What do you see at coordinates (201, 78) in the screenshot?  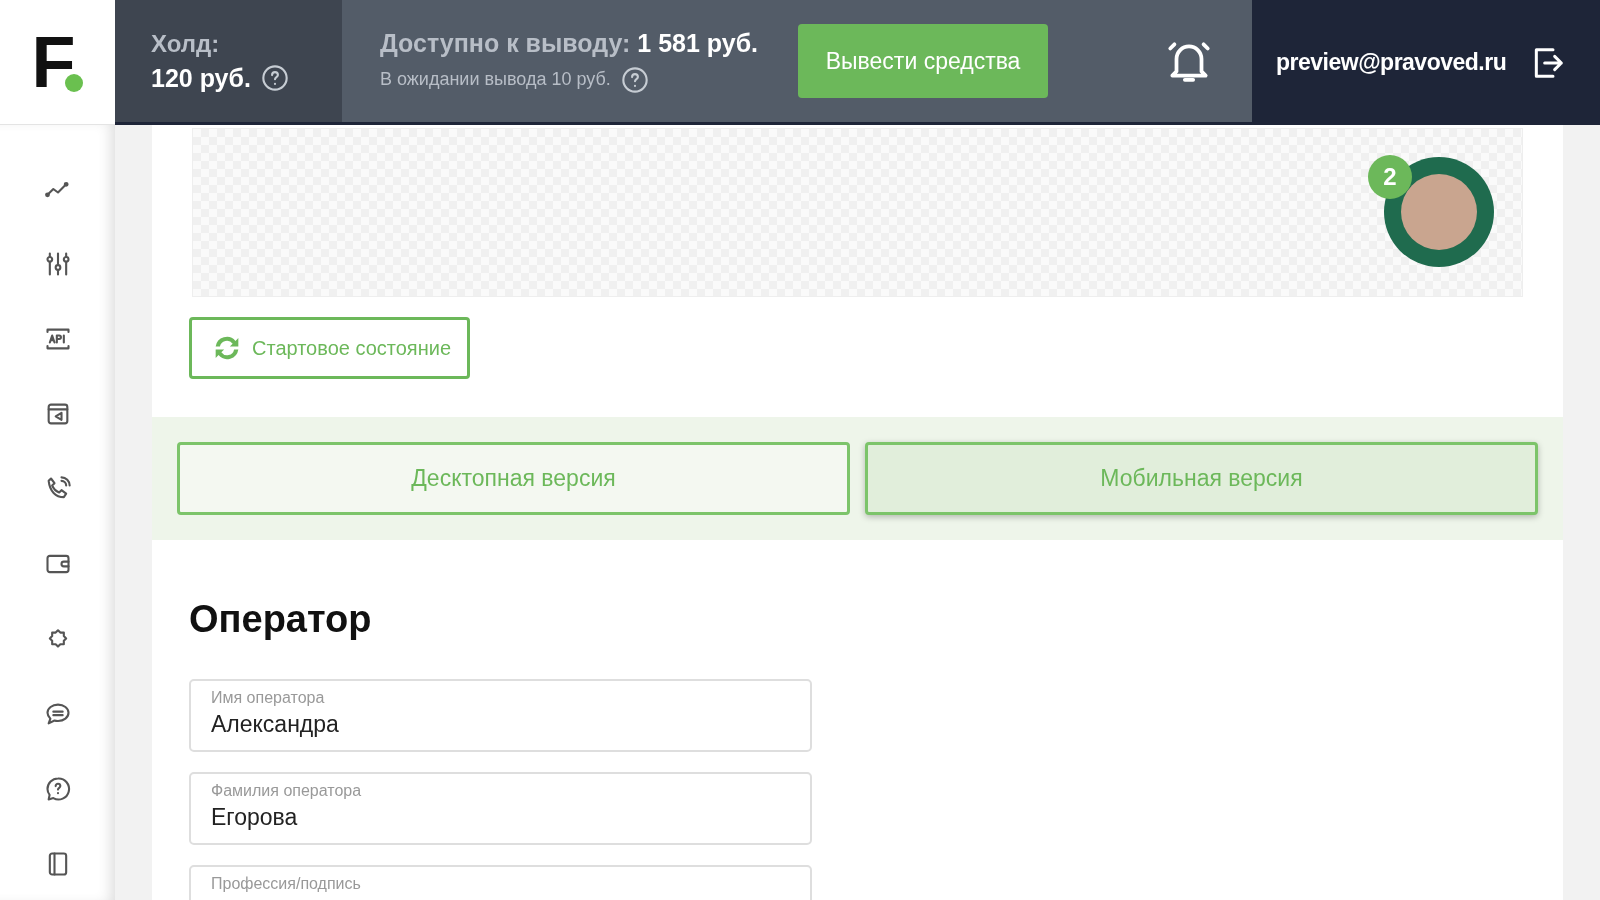 I see `hold-amount: 120 руб.` at bounding box center [201, 78].